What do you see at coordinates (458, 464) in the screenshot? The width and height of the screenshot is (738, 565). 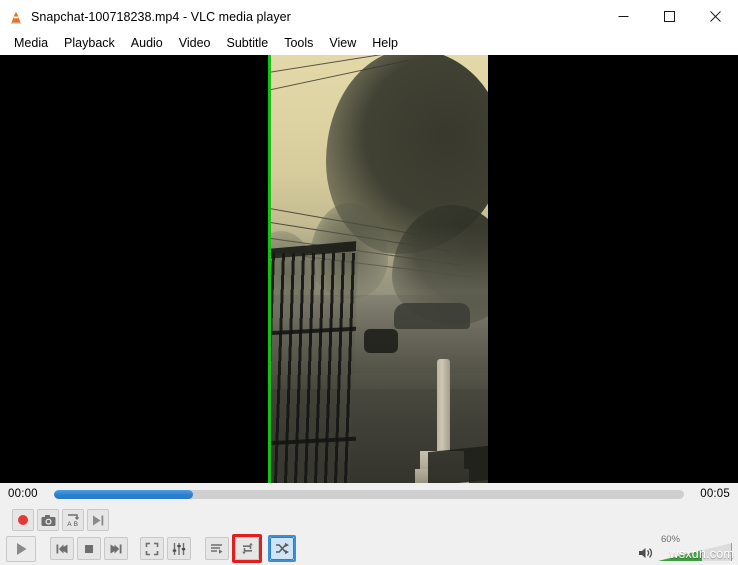 I see `curb` at bounding box center [458, 464].